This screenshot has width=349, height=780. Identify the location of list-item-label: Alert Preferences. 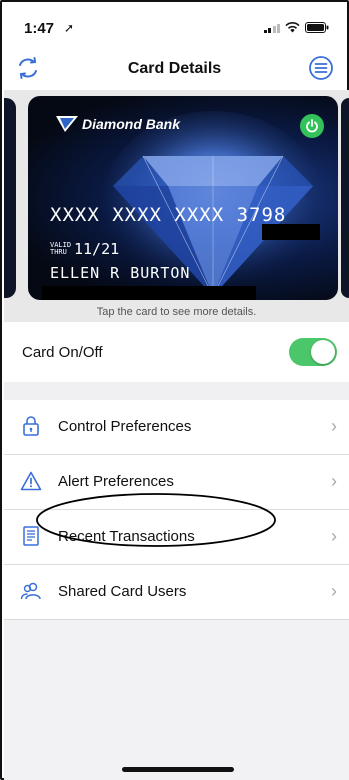
(116, 481).